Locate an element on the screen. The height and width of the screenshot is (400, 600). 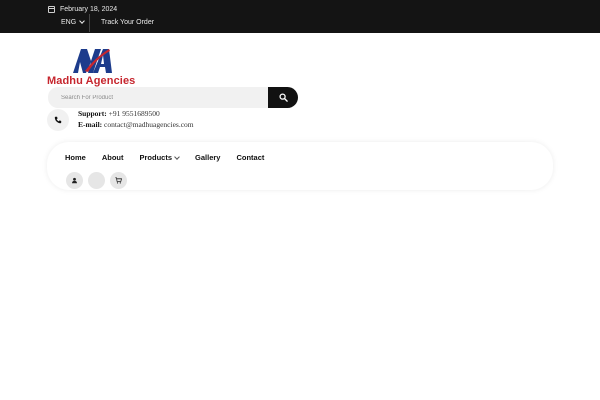
support-label: Support: is located at coordinates (92, 113).